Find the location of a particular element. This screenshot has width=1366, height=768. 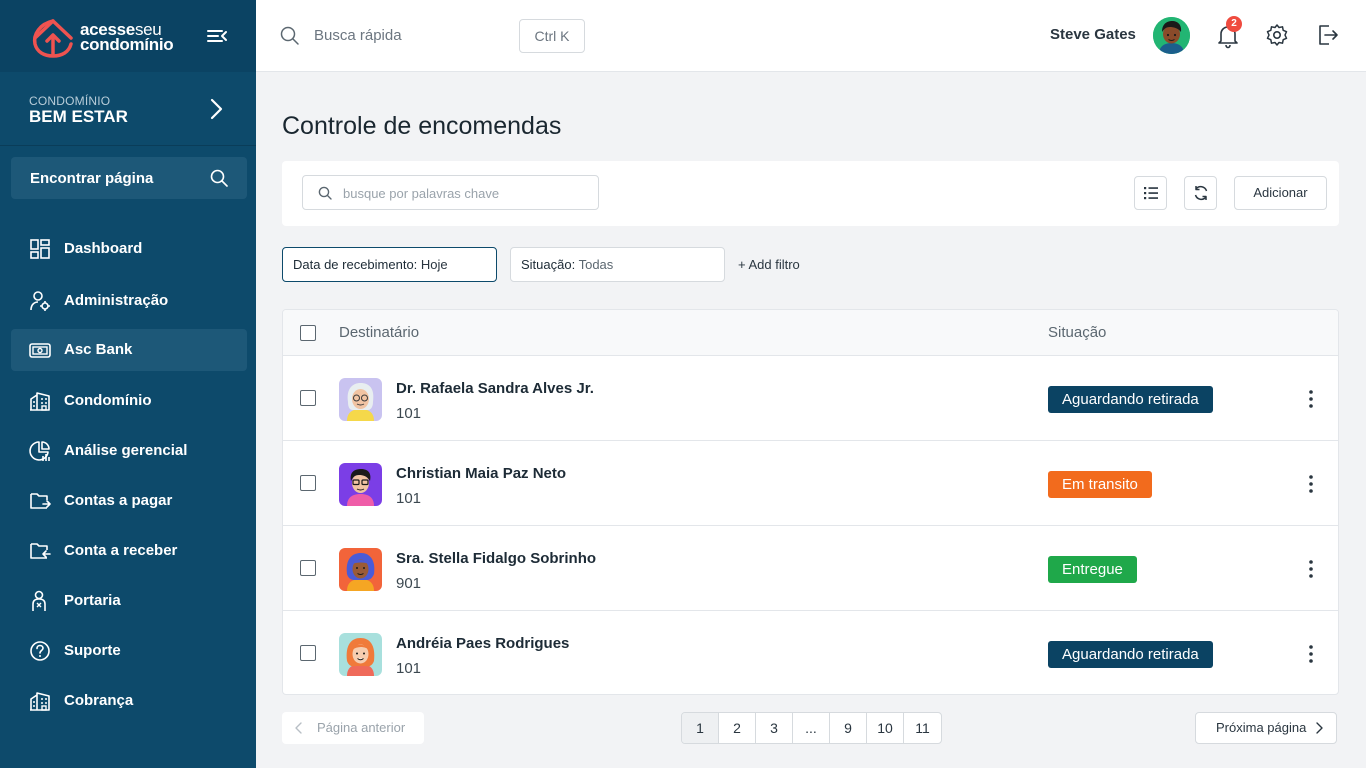

refresh-icon is located at coordinates (1201, 193).